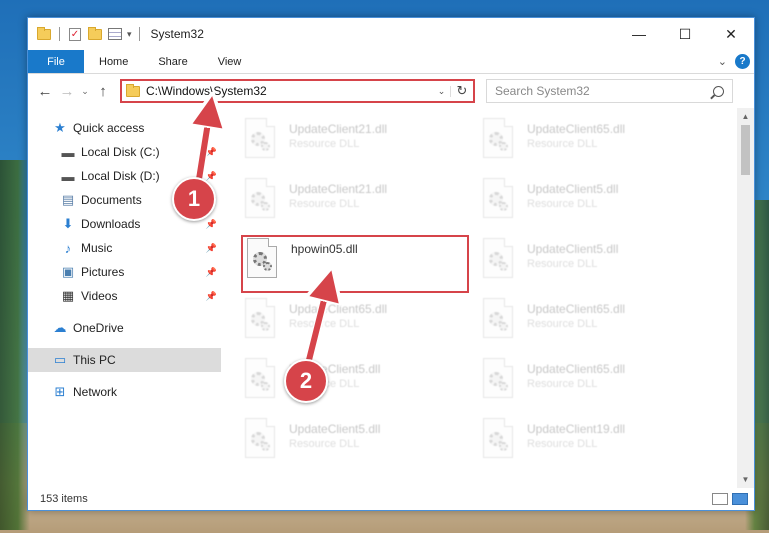 This screenshot has width=769, height=533. Describe the element at coordinates (124, 248) in the screenshot. I see `sidebar-item-music: ♪ Music 📌` at that location.